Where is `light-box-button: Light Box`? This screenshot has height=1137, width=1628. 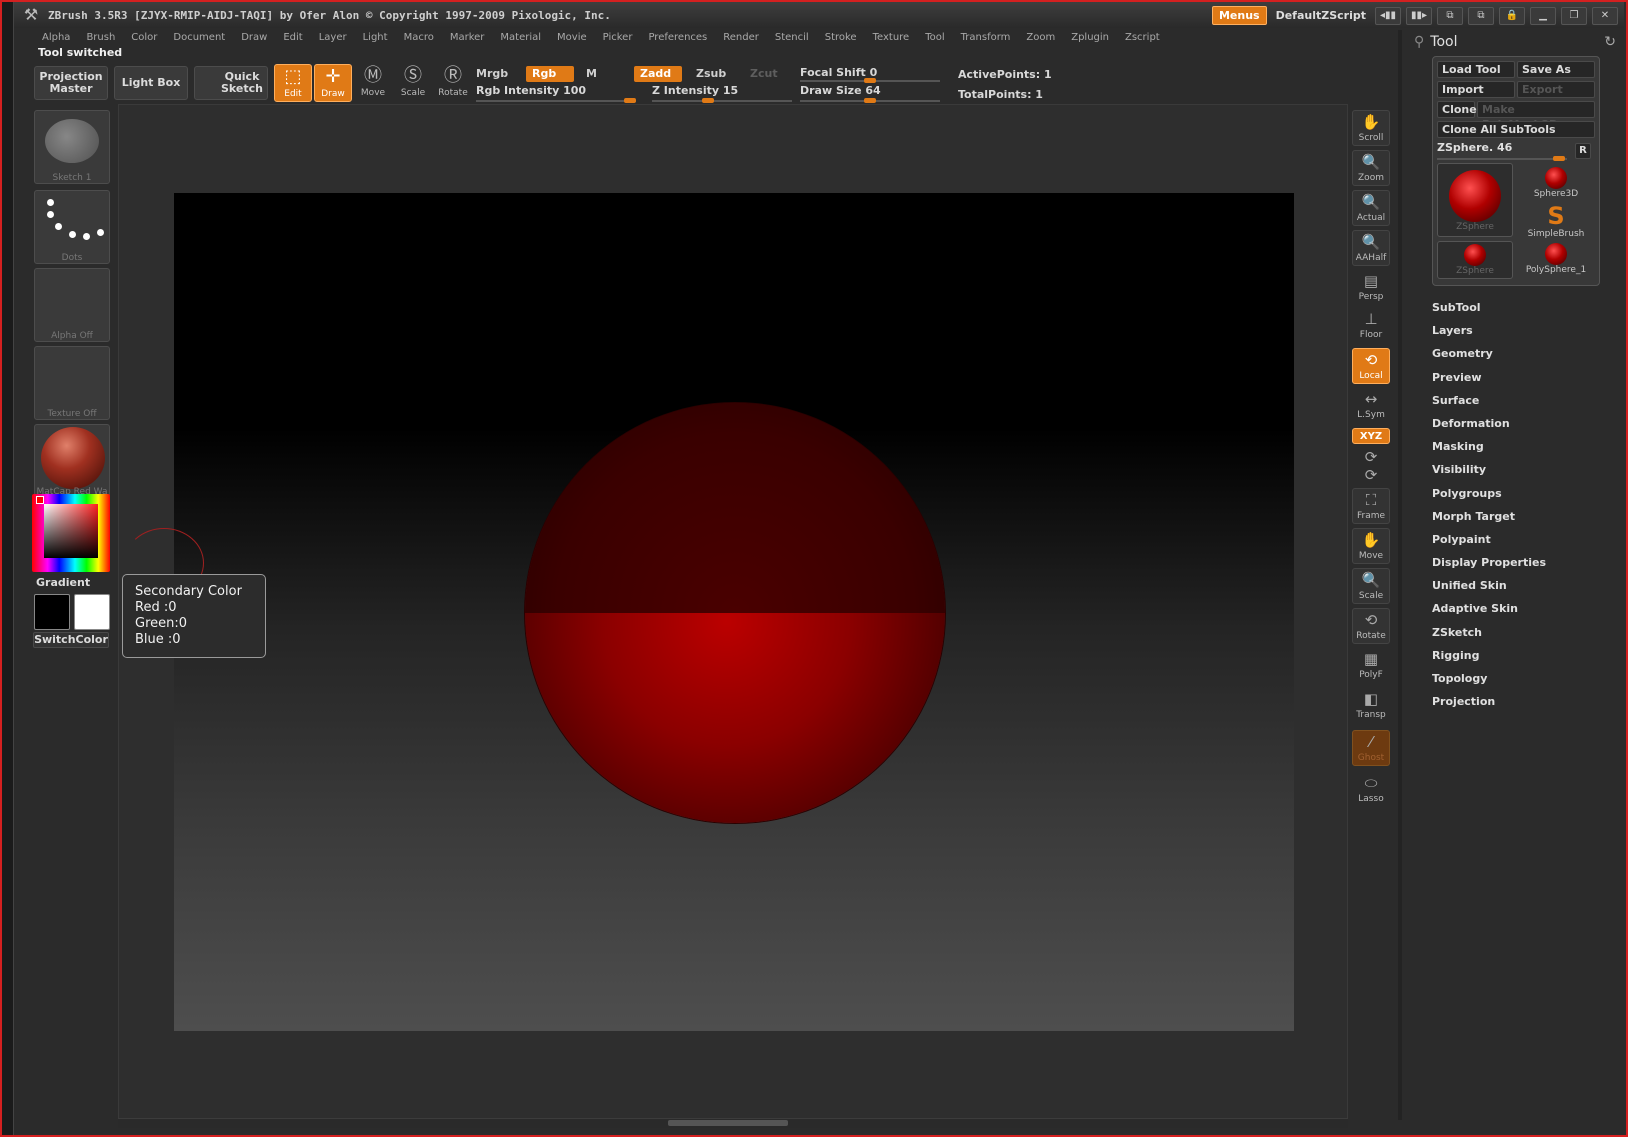 light-box-button: Light Box is located at coordinates (151, 83).